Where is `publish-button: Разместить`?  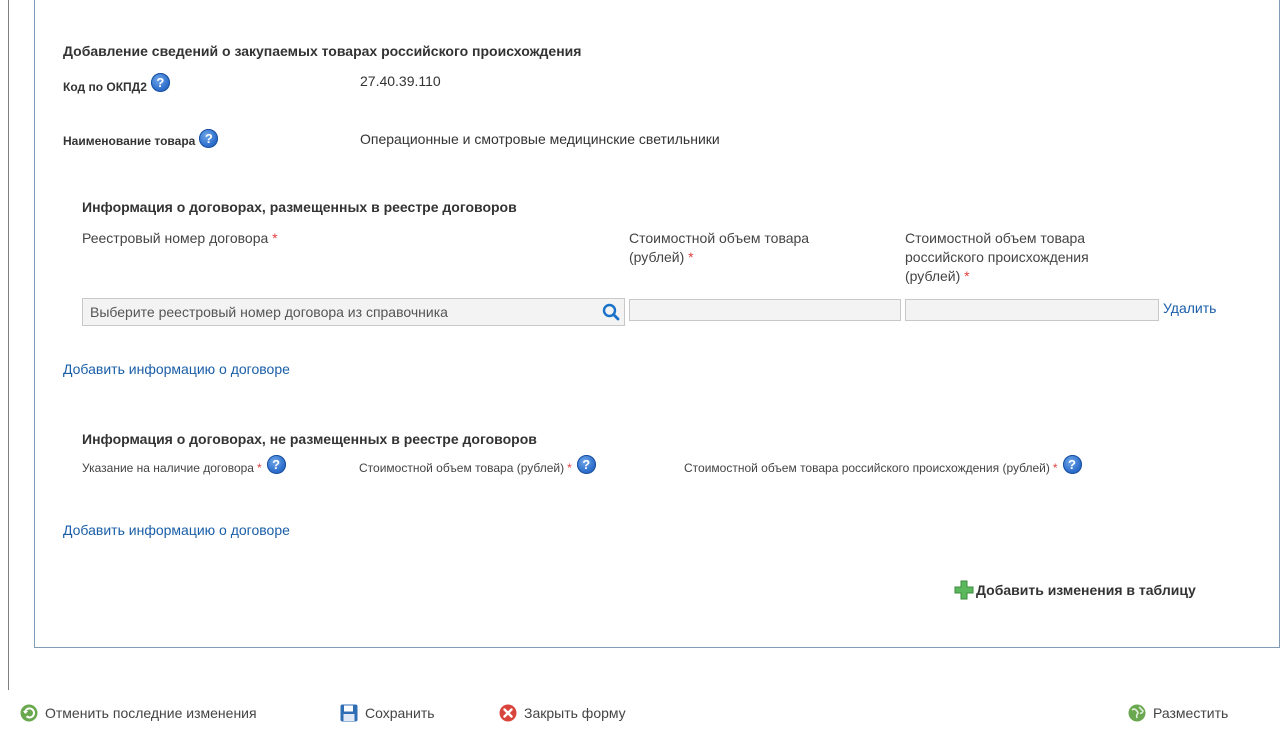
publish-button: Разместить is located at coordinates (1178, 713).